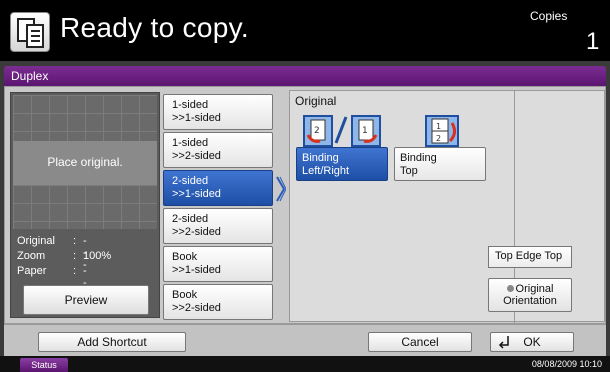 Image resolution: width=610 pixels, height=372 pixels. What do you see at coordinates (218, 264) in the screenshot?
I see `option-book-to-1-sided: Book >>1-sided` at bounding box center [218, 264].